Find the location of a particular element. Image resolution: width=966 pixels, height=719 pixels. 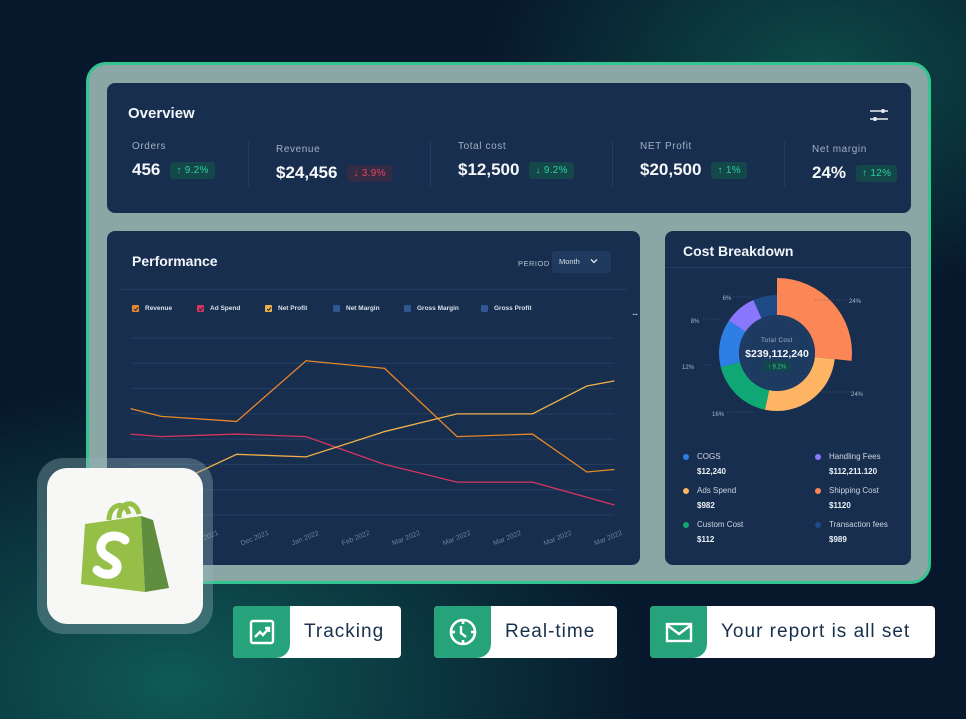

legend-item: Ad Spend is located at coordinates (231, 308).